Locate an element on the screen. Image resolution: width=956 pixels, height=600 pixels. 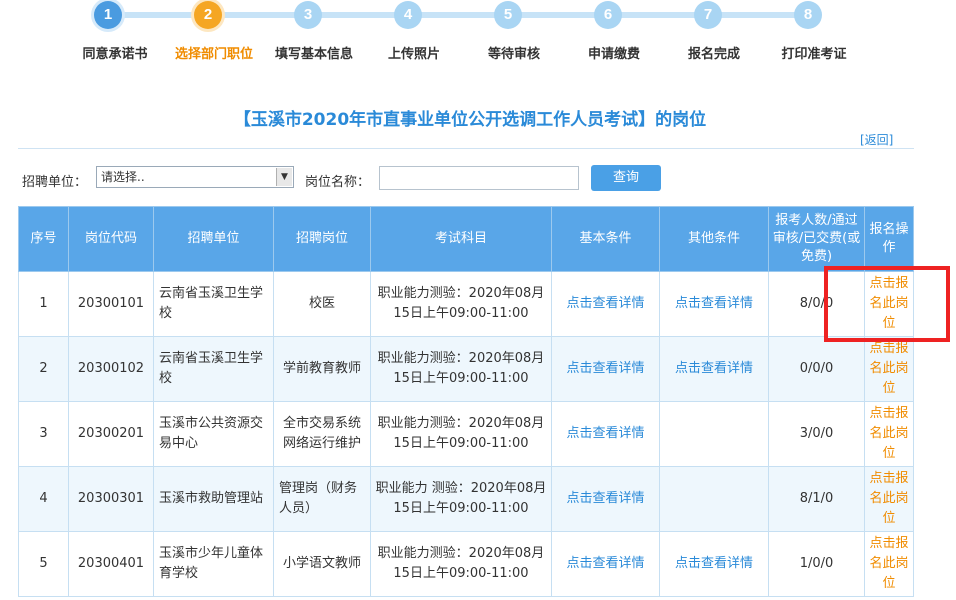
position-name-input is located at coordinates (479, 178).